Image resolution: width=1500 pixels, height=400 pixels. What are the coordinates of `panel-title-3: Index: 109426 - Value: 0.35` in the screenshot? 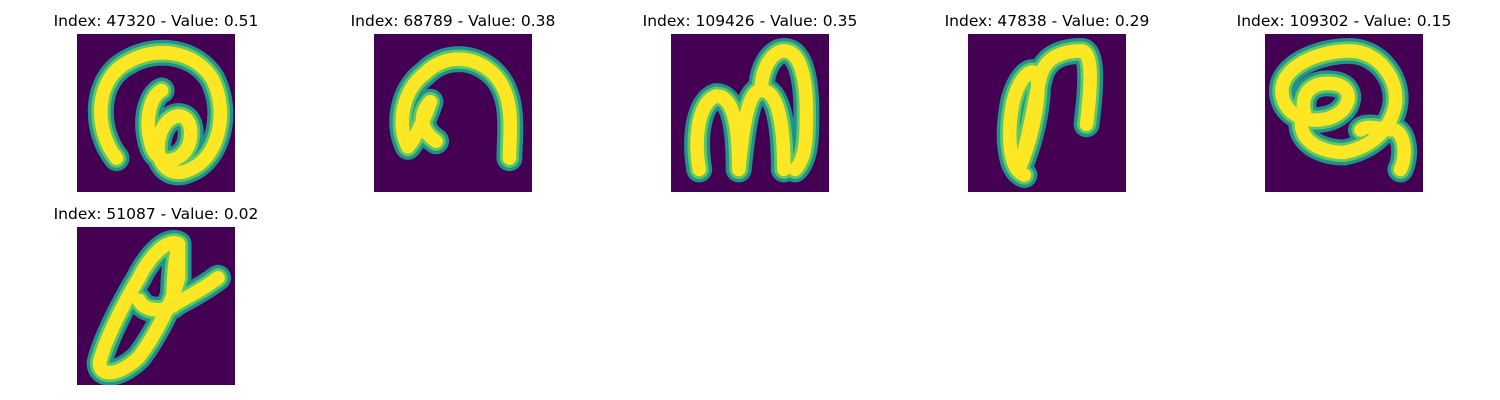 It's located at (750, 21).